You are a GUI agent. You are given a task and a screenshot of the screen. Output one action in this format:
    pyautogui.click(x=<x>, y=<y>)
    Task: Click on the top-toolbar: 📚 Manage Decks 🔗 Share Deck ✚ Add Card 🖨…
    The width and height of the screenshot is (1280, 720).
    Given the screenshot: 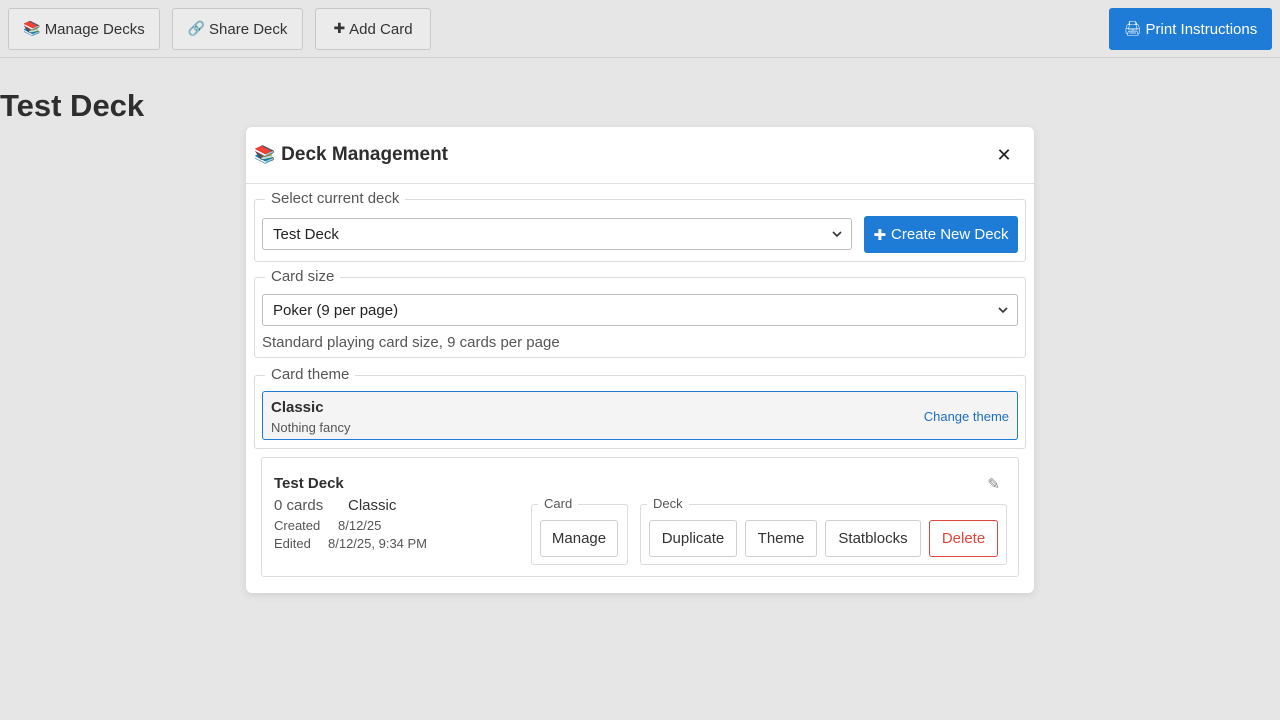 What is the action you would take?
    pyautogui.click(x=640, y=29)
    